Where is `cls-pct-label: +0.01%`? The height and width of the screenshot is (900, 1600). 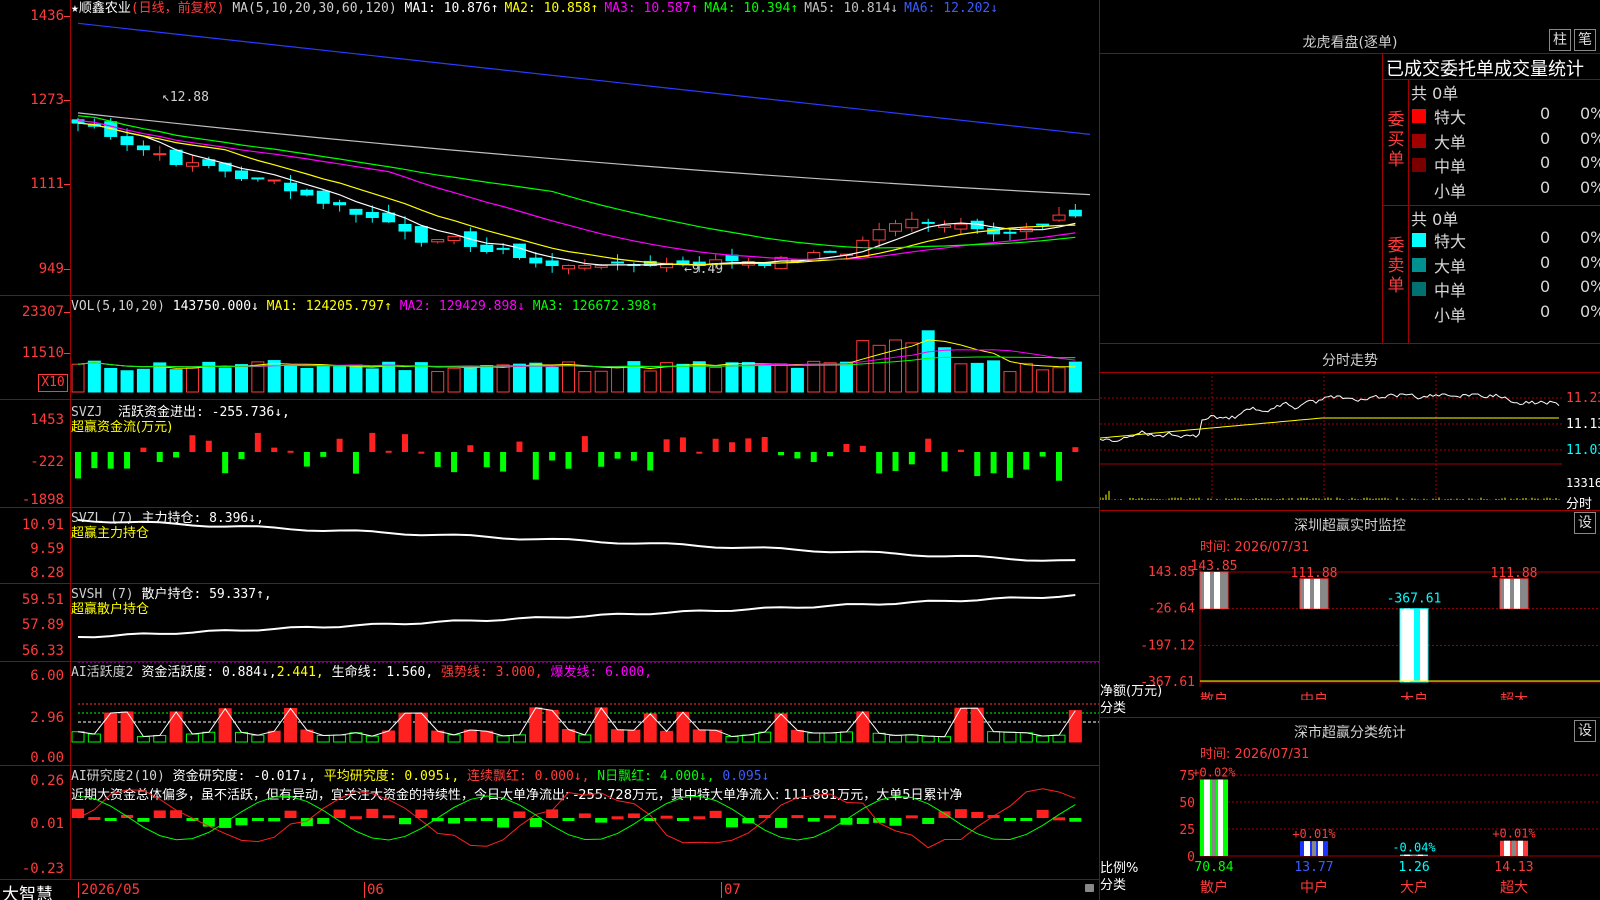 cls-pct-label: +0.01% is located at coordinates (1314, 834).